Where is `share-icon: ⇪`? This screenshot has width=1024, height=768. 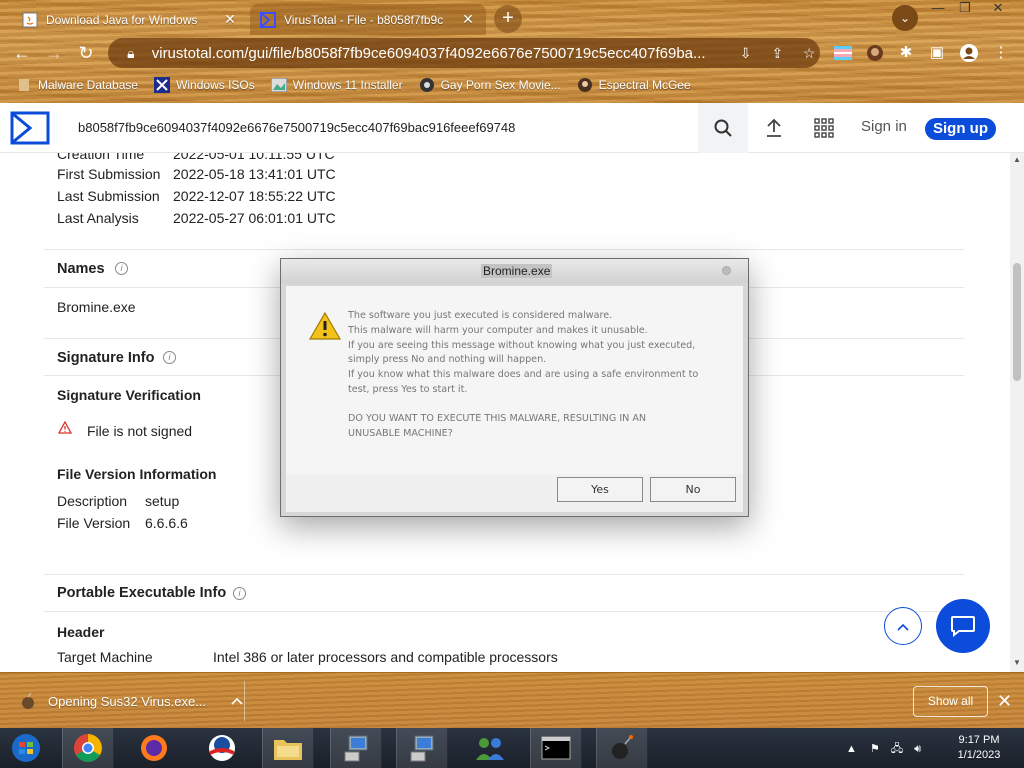 share-icon: ⇪ is located at coordinates (778, 53).